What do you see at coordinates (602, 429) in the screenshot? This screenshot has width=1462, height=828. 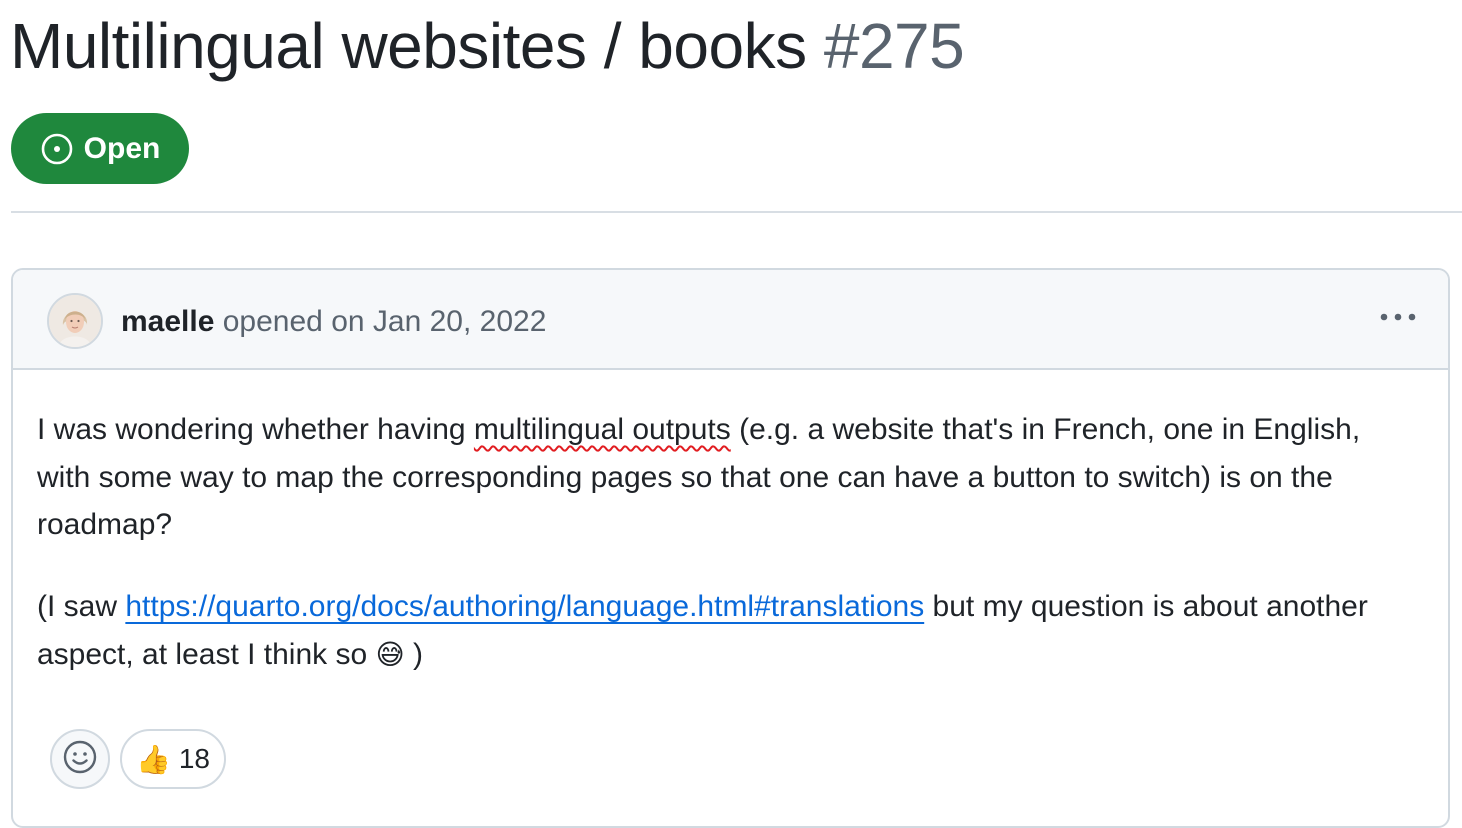 I see `misspelled-phrase: multilingual outputs` at bounding box center [602, 429].